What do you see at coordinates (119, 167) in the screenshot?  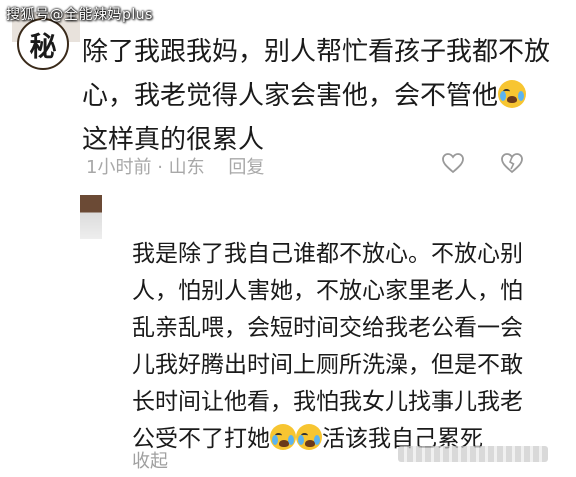 I see `timestamp: 1小时前` at bounding box center [119, 167].